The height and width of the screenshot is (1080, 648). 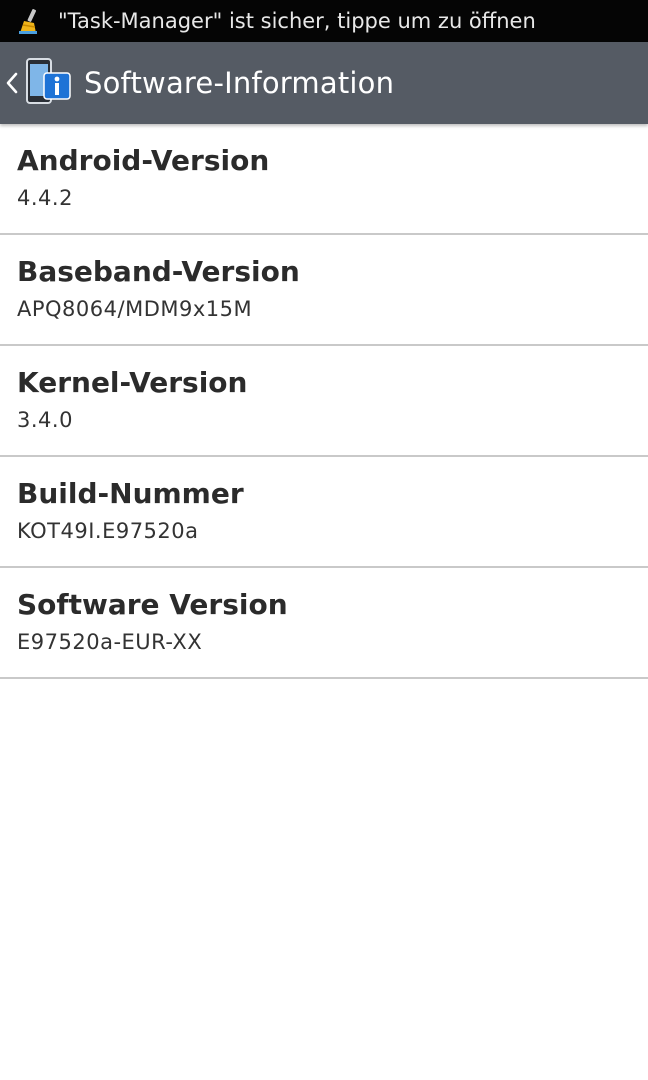 What do you see at coordinates (108, 531) in the screenshot?
I see `item-value: KOT49I.E97520a` at bounding box center [108, 531].